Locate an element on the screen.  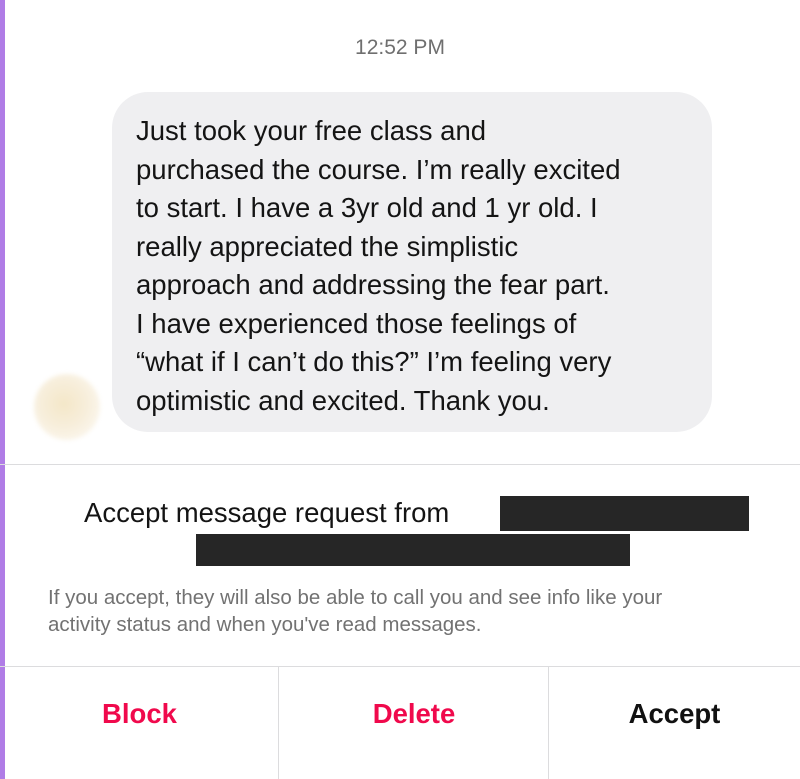
message-line: approach and addressing the fear part. is located at coordinates (373, 284).